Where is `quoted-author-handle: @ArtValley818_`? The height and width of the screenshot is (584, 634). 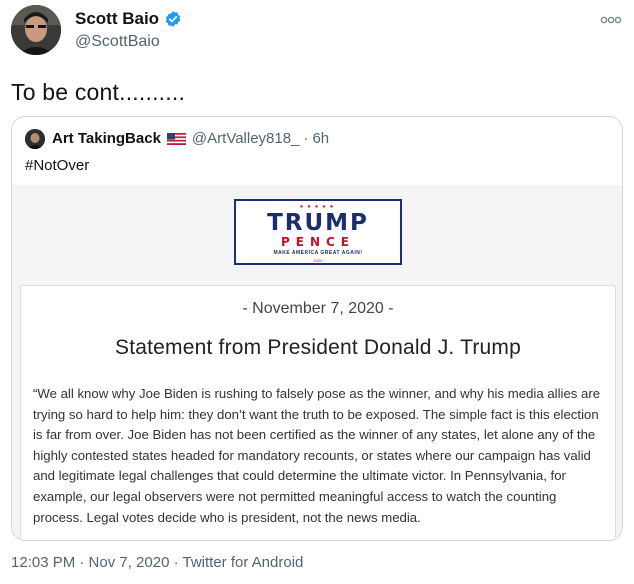
quoted-author-handle: @ArtValley818_ is located at coordinates (246, 138).